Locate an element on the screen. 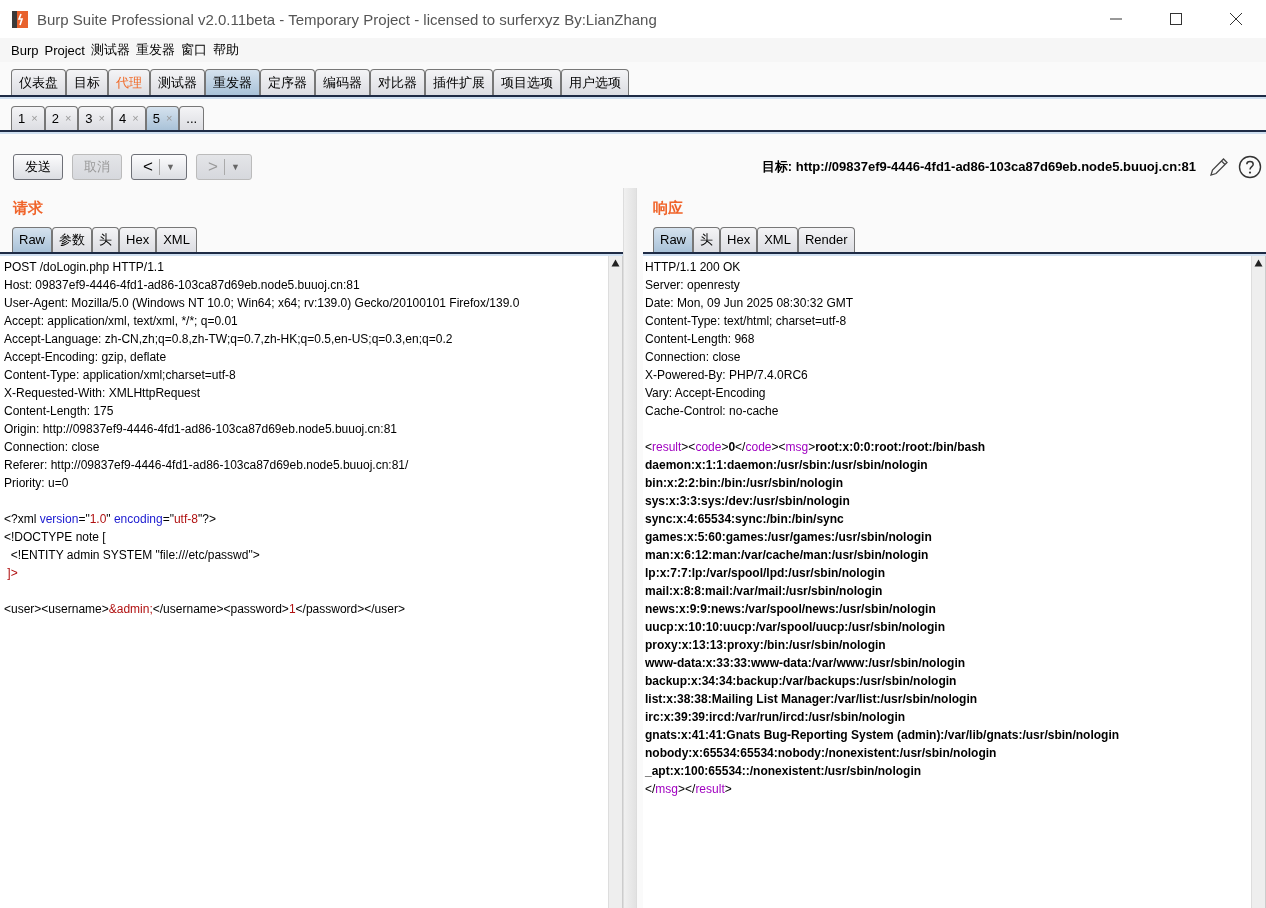 This screenshot has height=908, width=1266. action-button: 发送 is located at coordinates (38, 167).